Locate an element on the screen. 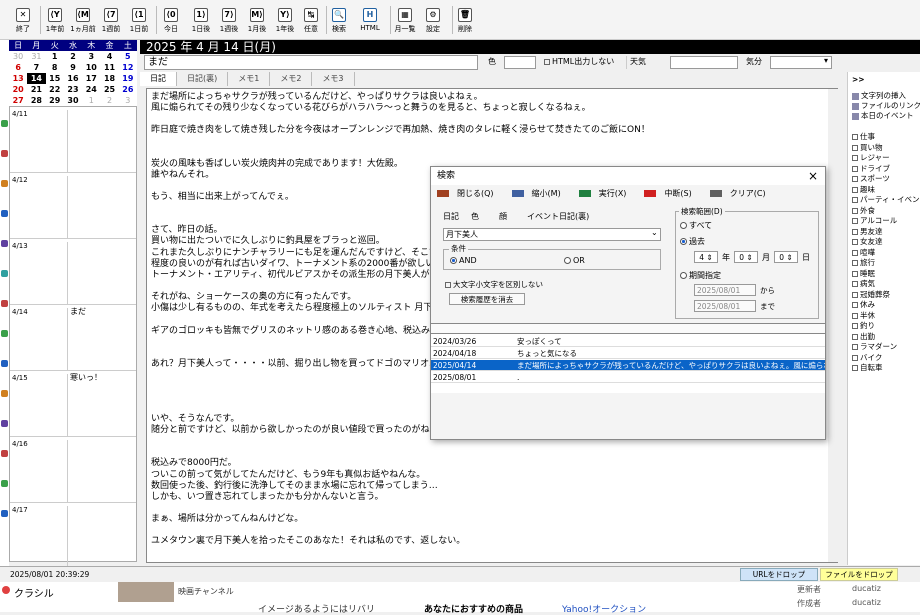 The height and width of the screenshot is (615, 920). calendar-day: 13 is located at coordinates (18, 78).